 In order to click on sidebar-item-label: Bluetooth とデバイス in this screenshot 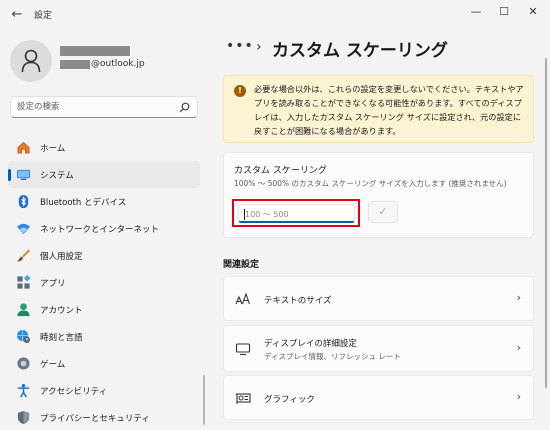, I will do `click(83, 203)`.